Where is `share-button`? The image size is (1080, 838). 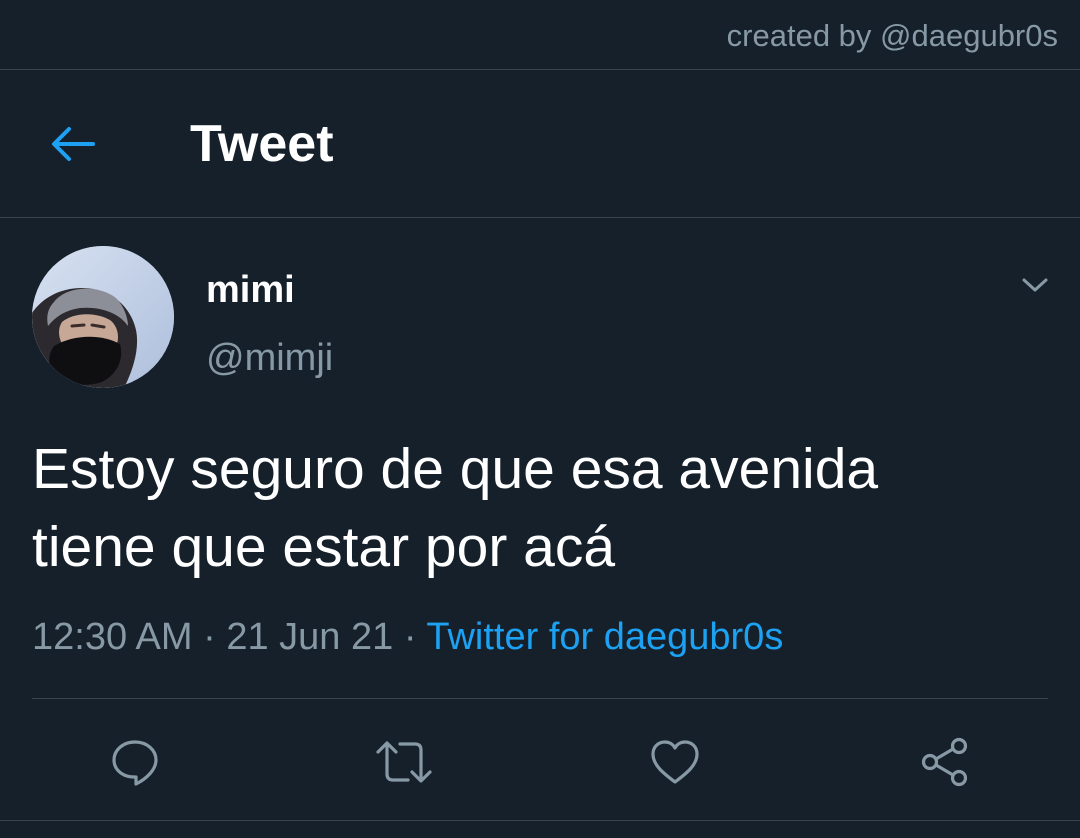 share-button is located at coordinates (945, 762).